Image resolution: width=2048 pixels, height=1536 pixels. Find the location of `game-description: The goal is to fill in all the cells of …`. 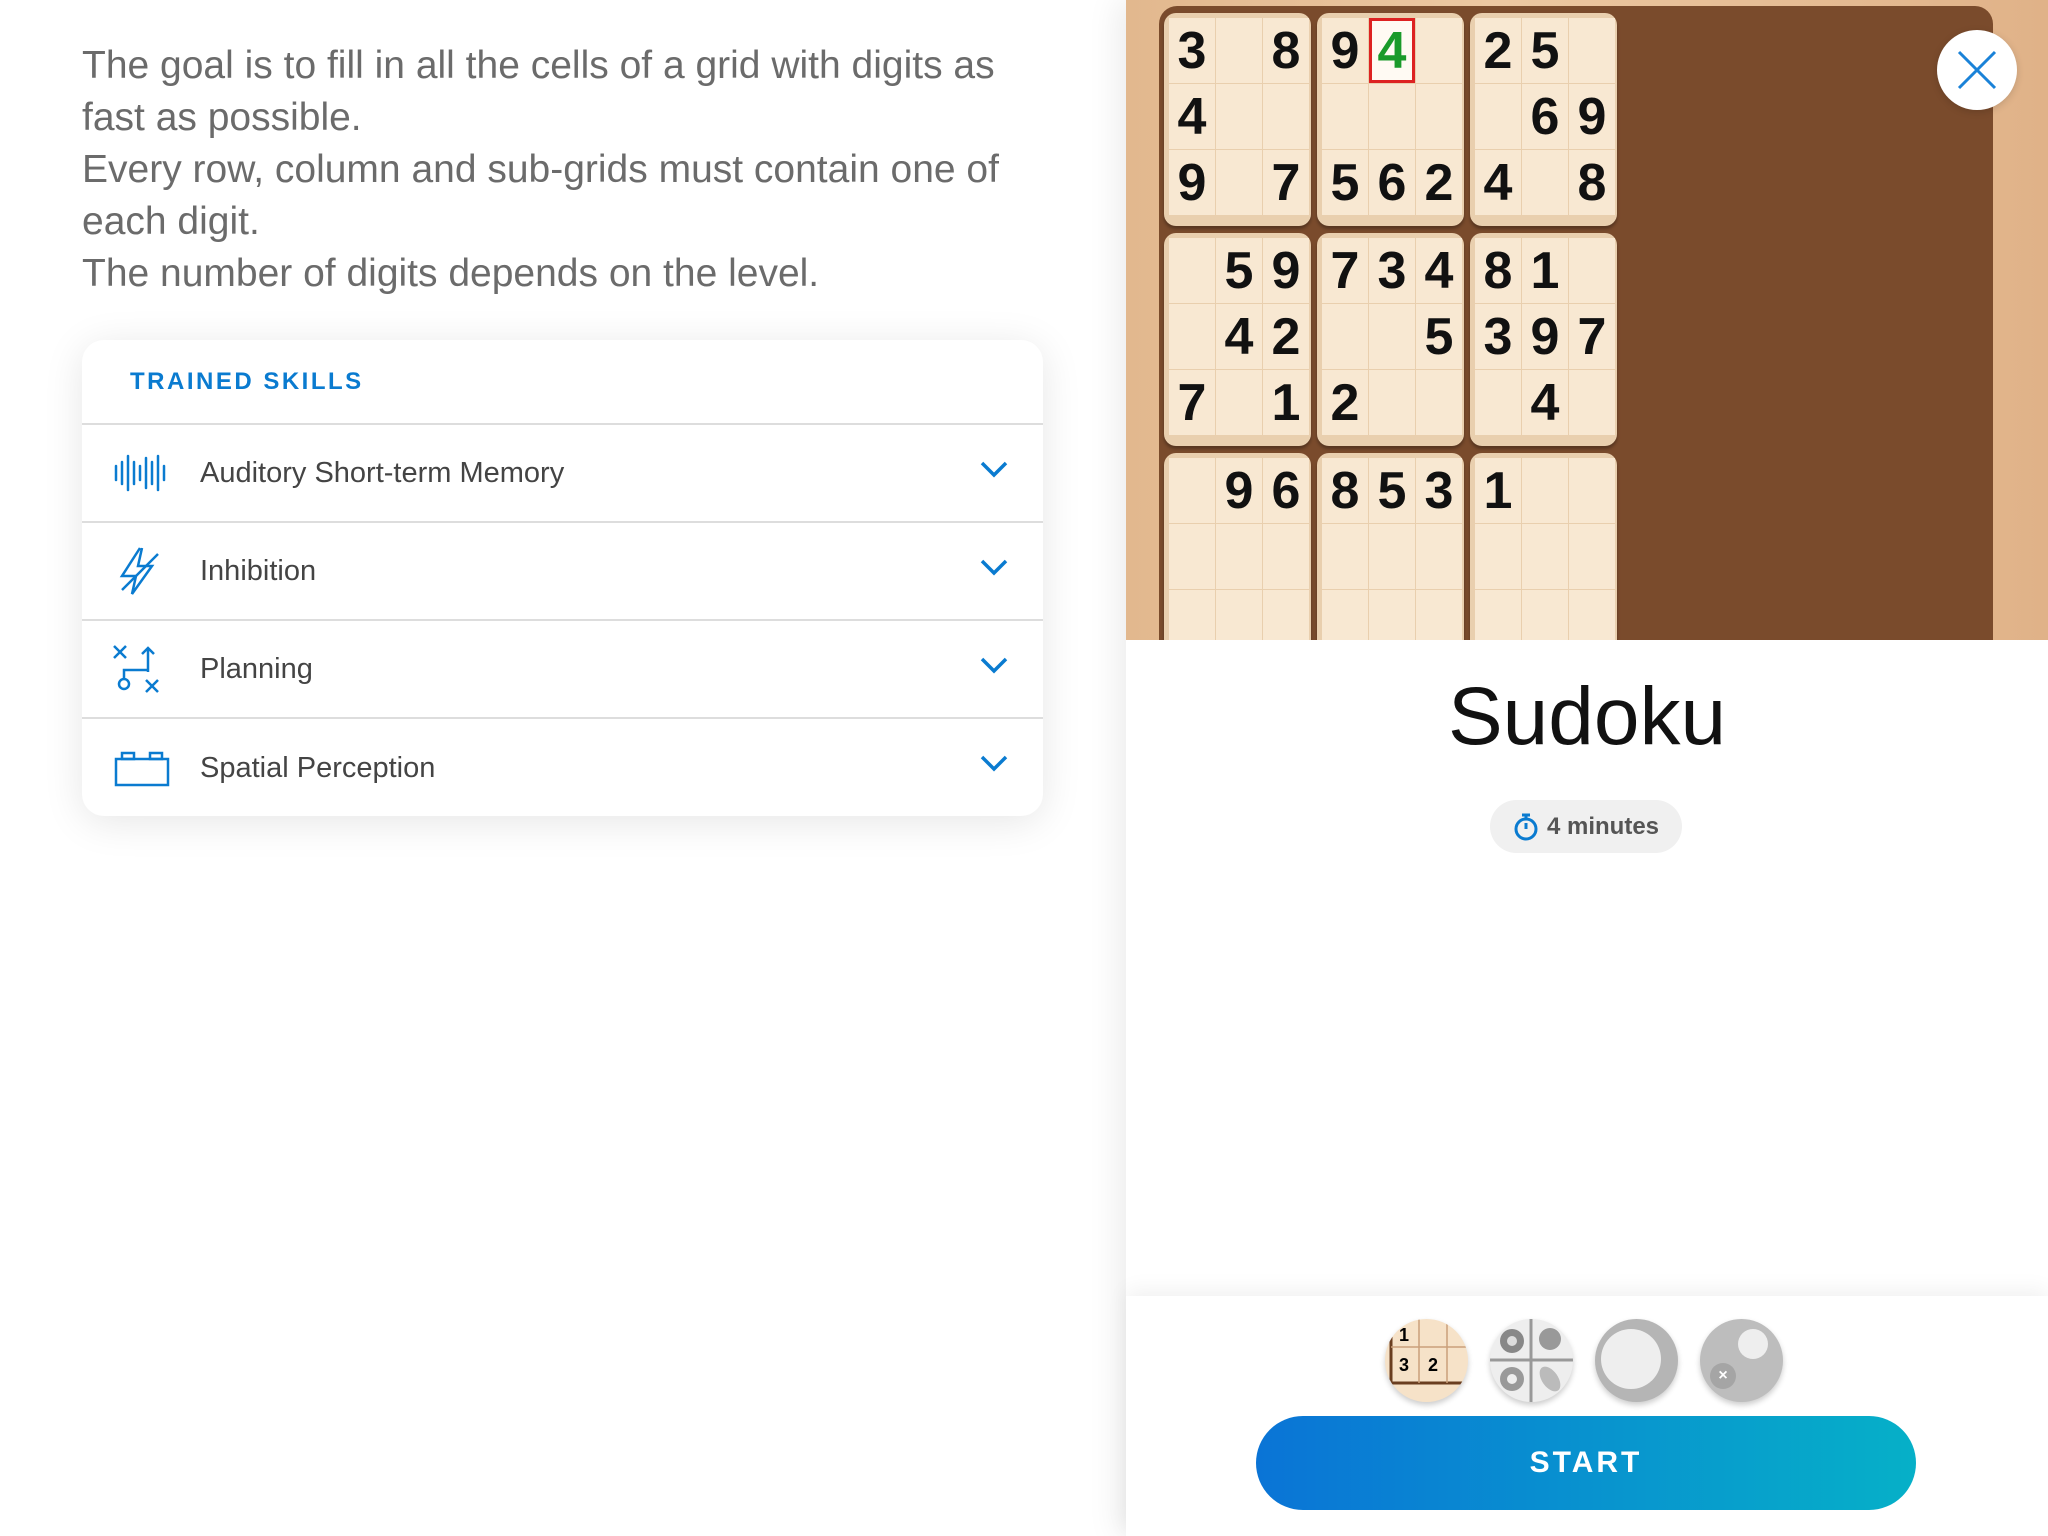

game-description: The goal is to fill in all the cells of … is located at coordinates (562, 170).